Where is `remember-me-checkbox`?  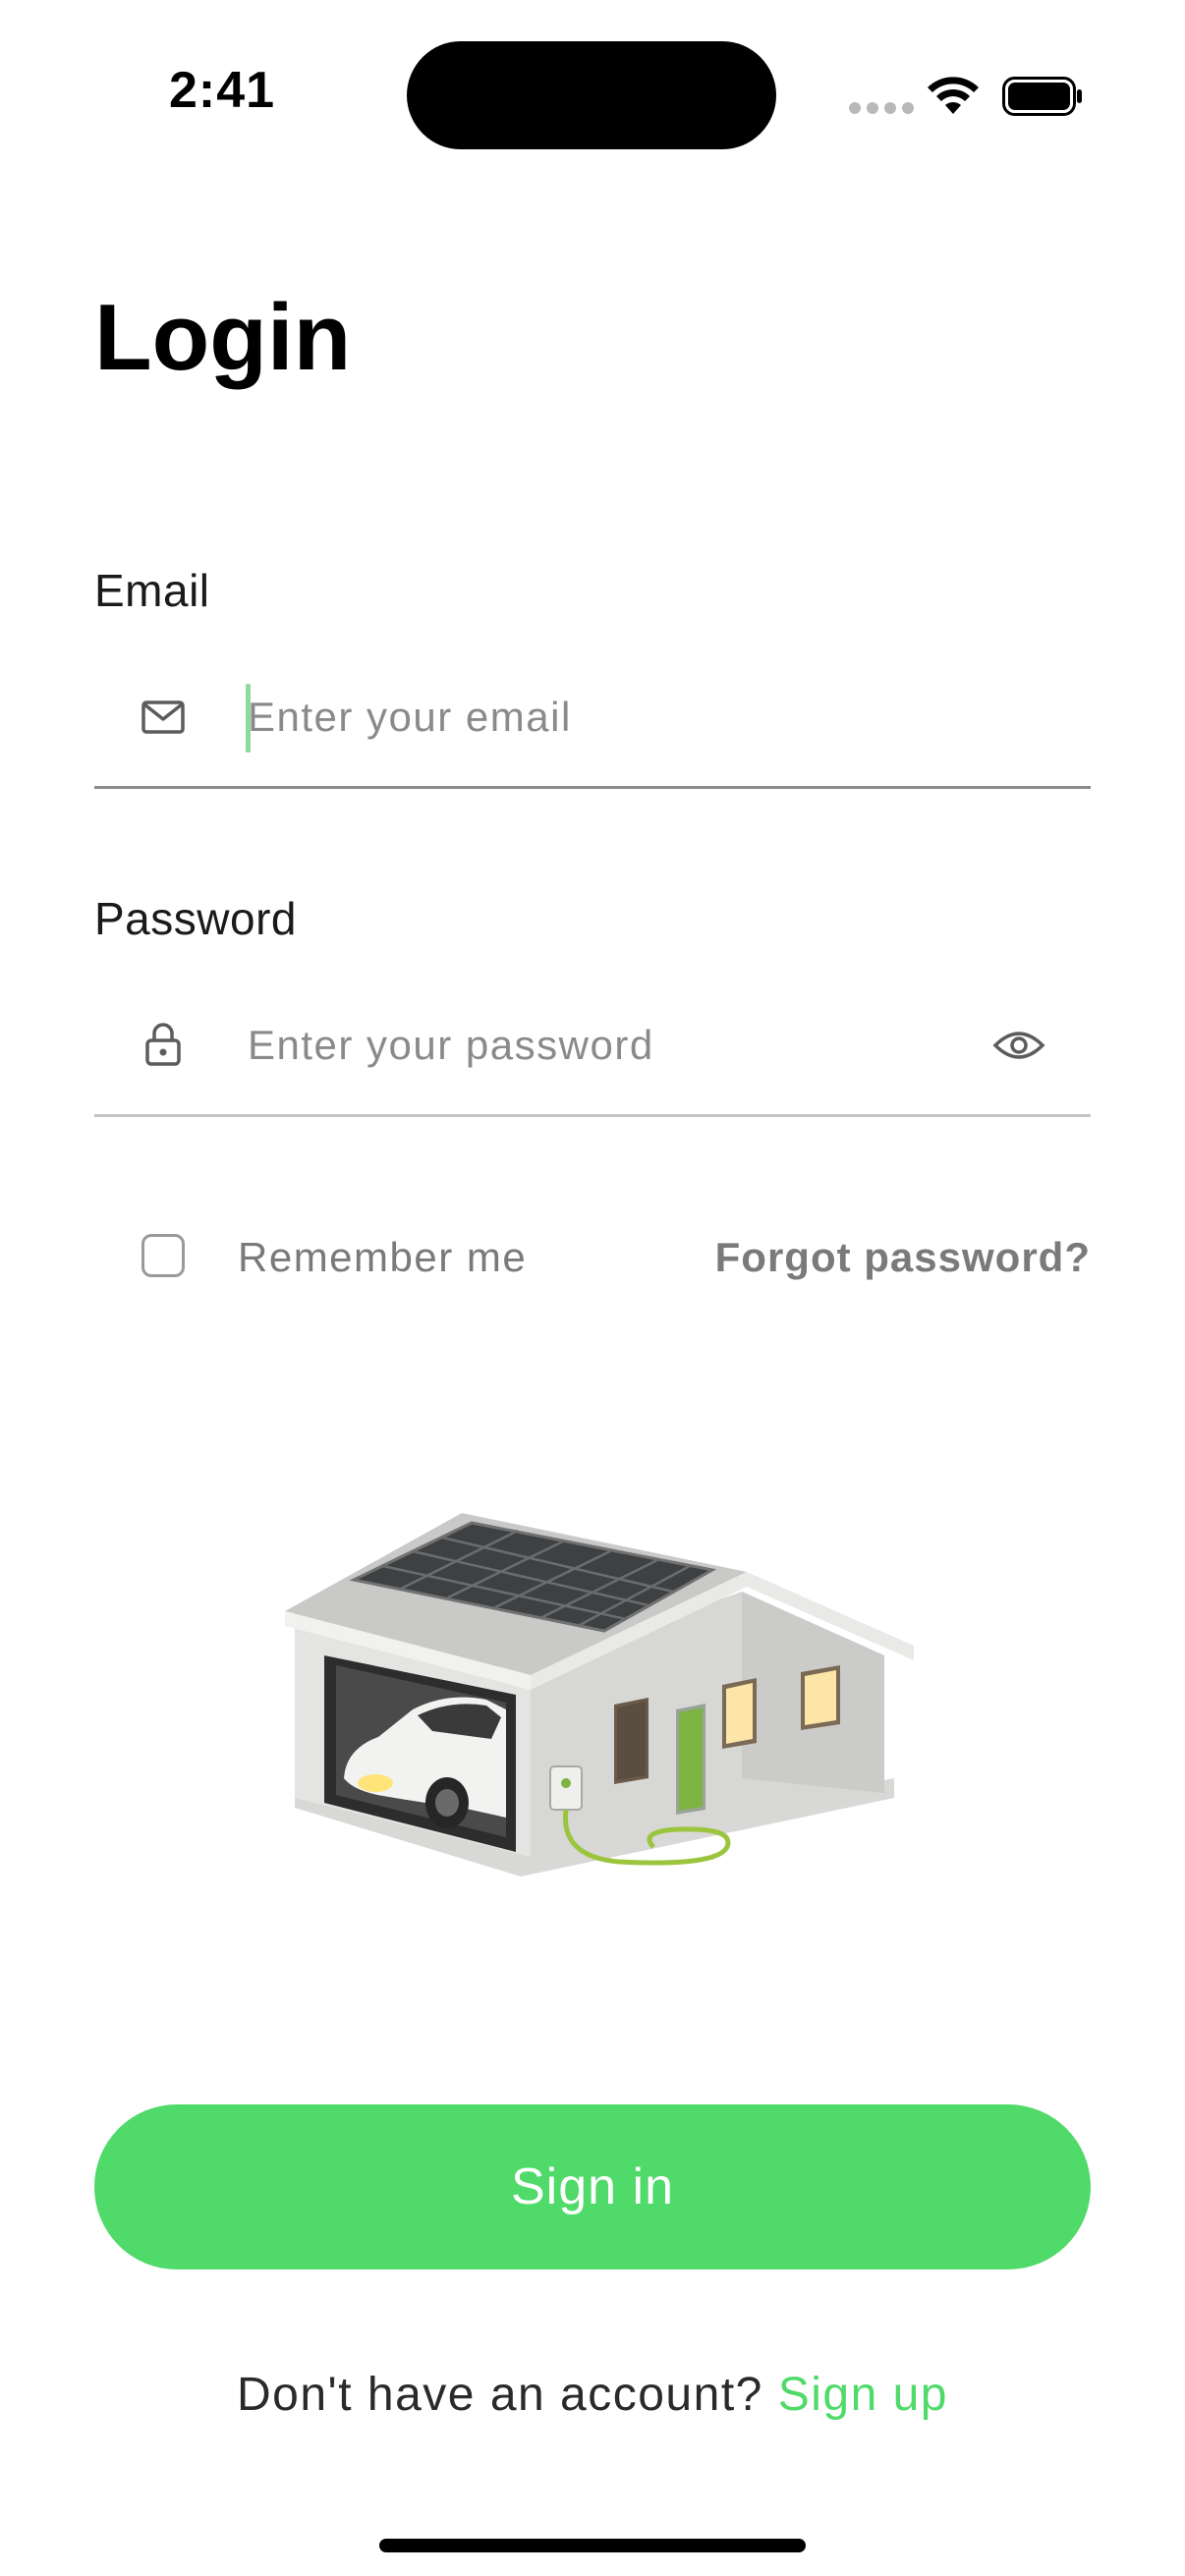
remember-me-checkbox is located at coordinates (163, 1255).